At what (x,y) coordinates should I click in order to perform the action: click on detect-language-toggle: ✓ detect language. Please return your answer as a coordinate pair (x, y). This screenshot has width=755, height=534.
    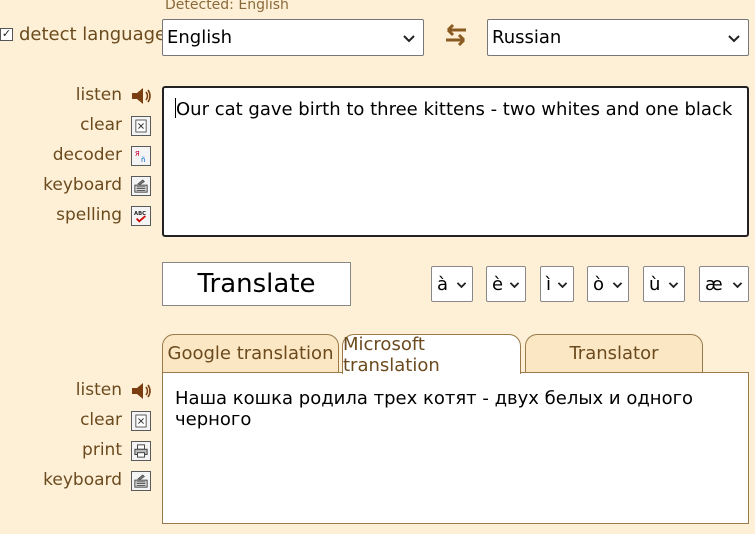
    Looking at the image, I should click on (83, 34).